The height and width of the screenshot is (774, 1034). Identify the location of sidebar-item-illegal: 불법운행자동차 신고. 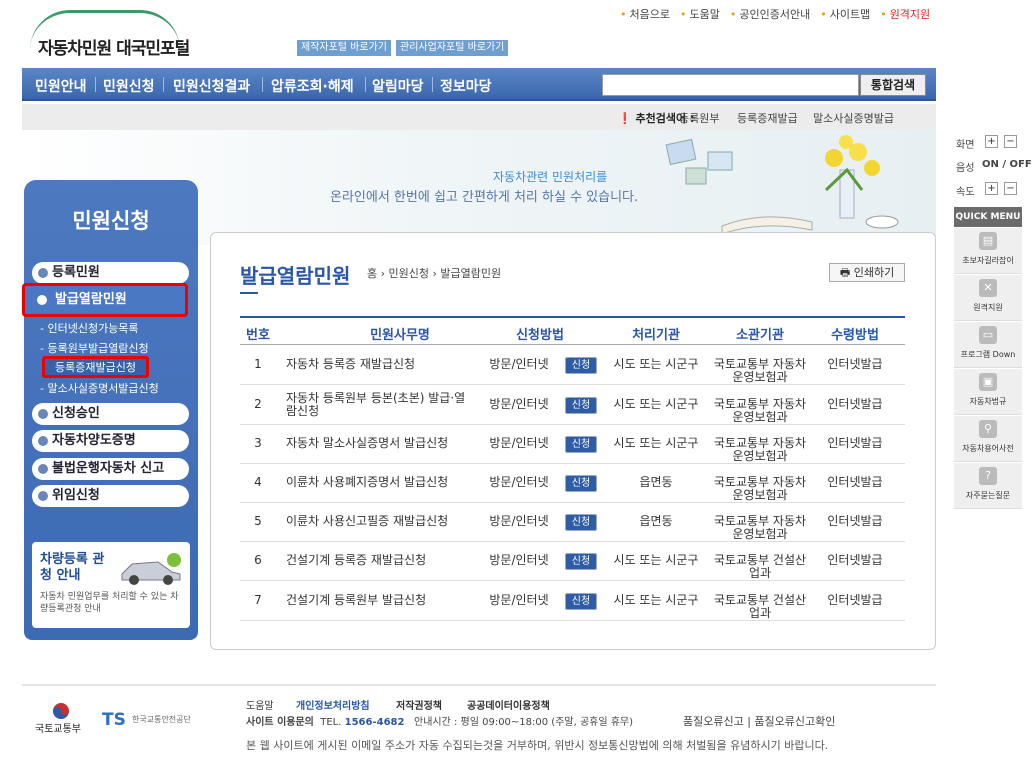
(110, 469).